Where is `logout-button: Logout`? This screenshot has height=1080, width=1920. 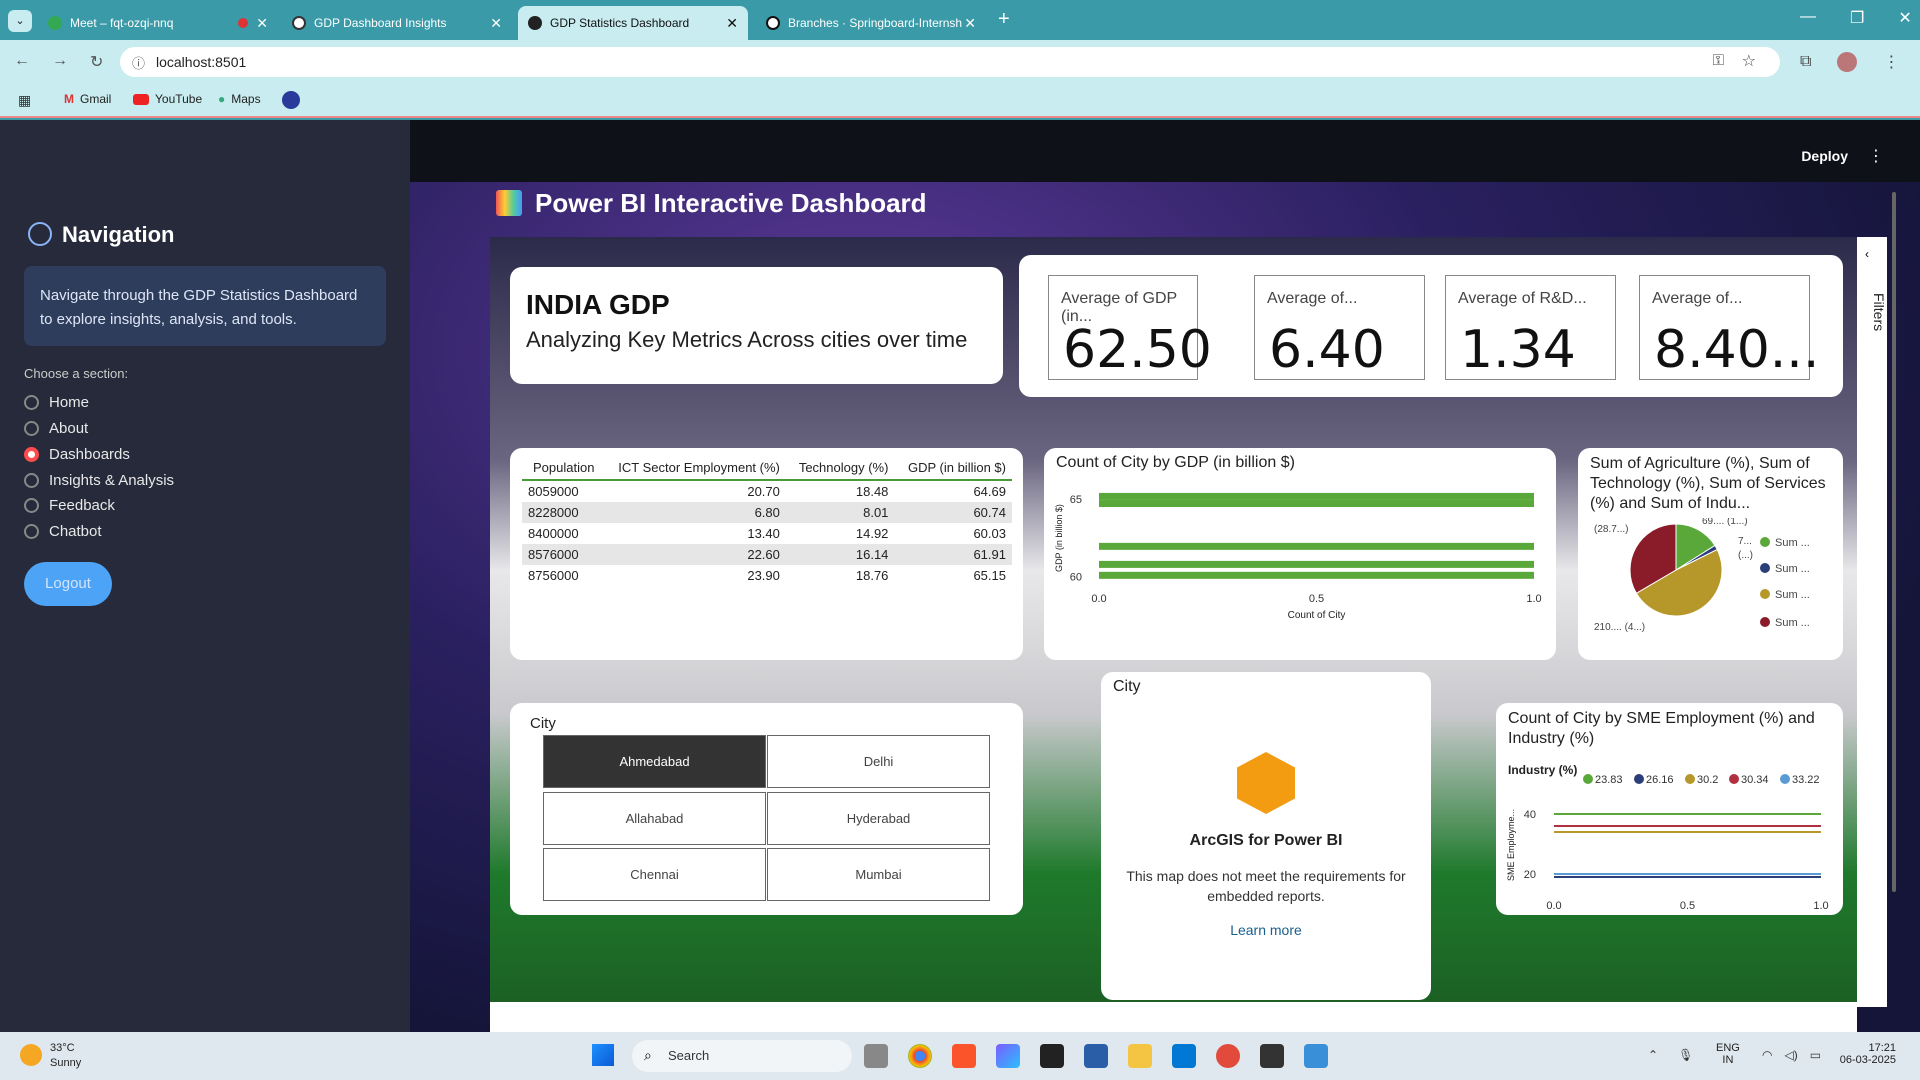
logout-button: Logout is located at coordinates (68, 584).